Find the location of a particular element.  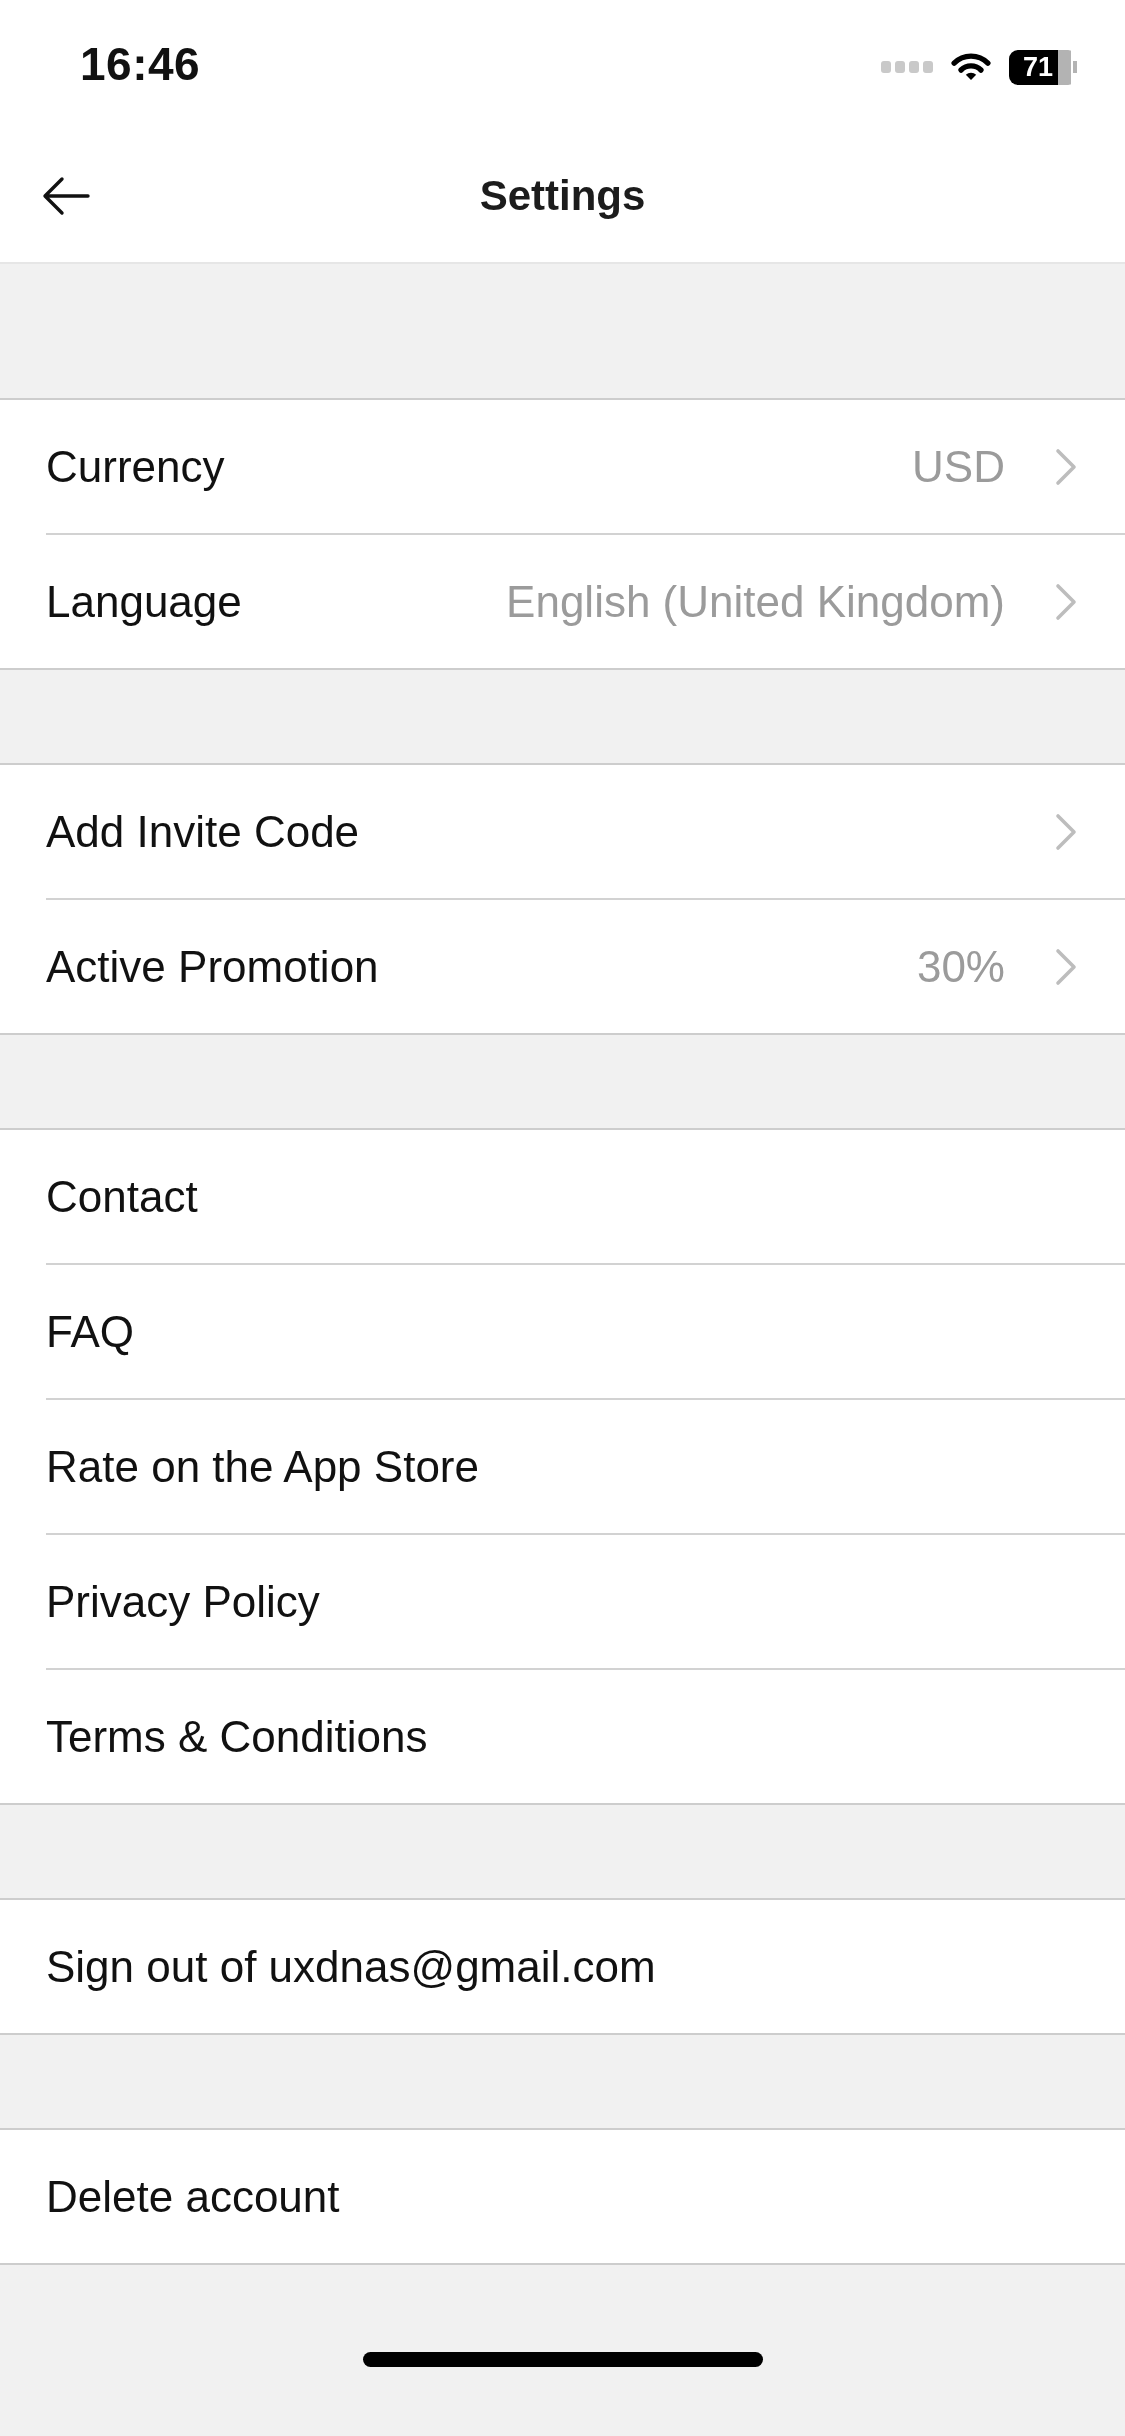

signal-icon is located at coordinates (907, 67).